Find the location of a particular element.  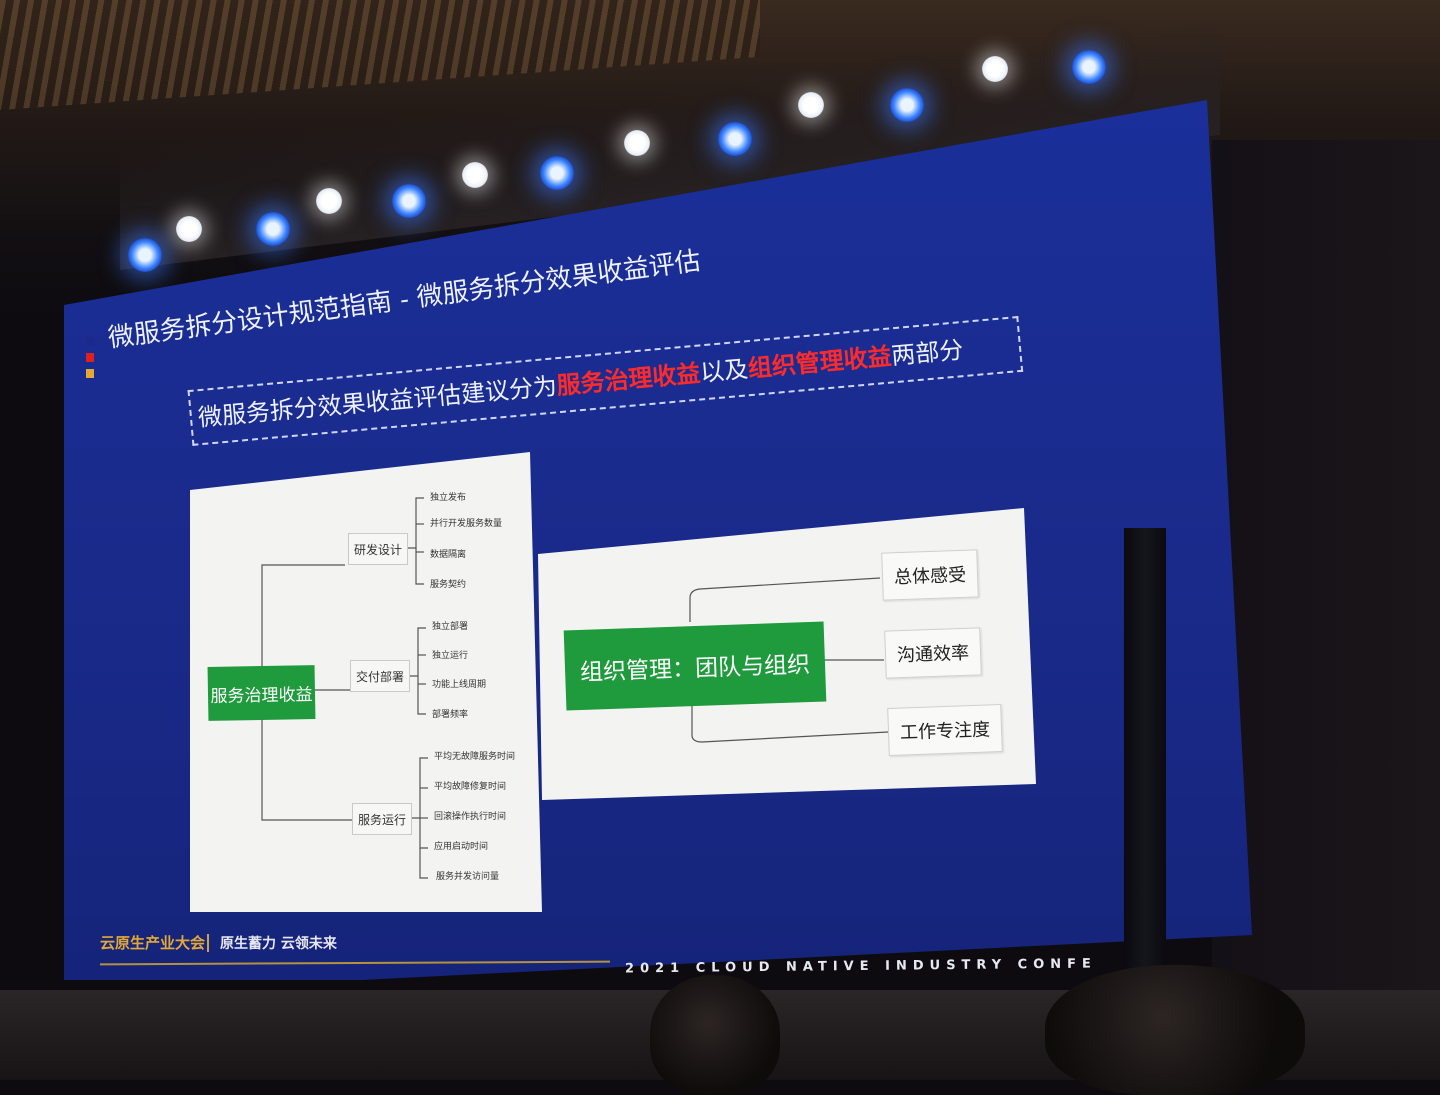

footer-separator is located at coordinates (208, 943).